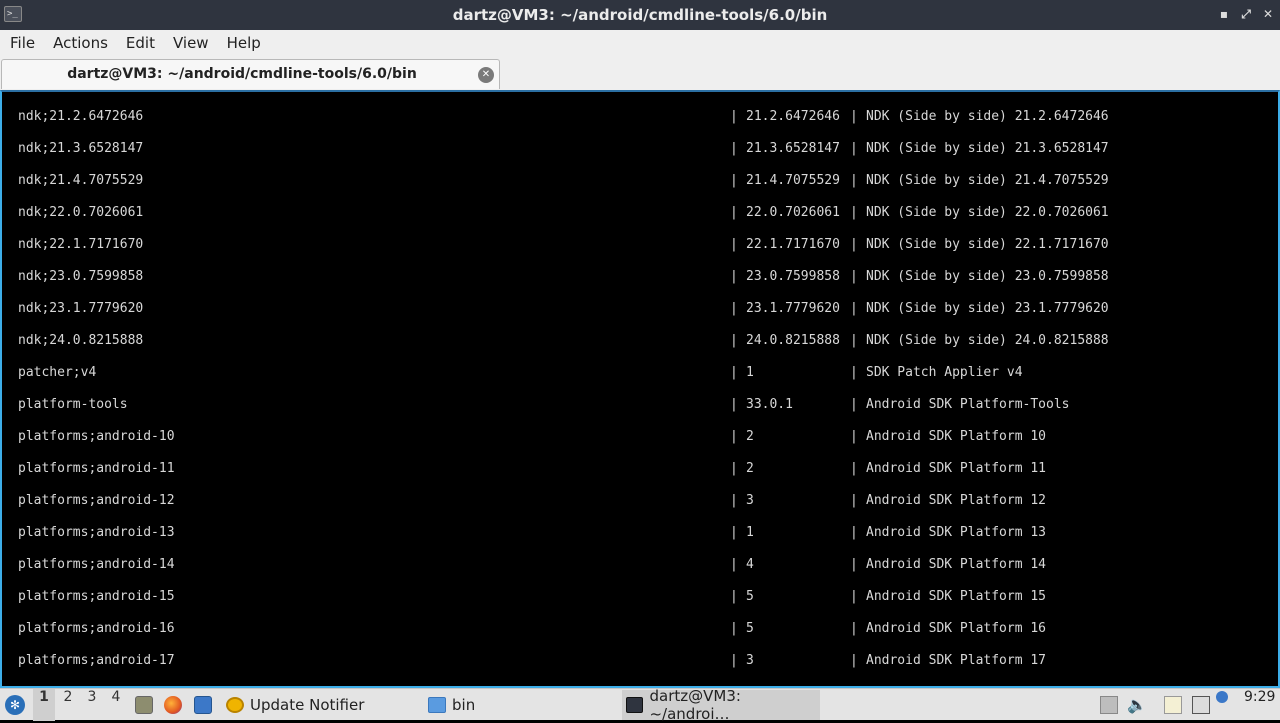 The image size is (1280, 723). Describe the element at coordinates (987, 116) in the screenshot. I see `package-description: NDK (Side by side) 21.2.6472646` at that location.